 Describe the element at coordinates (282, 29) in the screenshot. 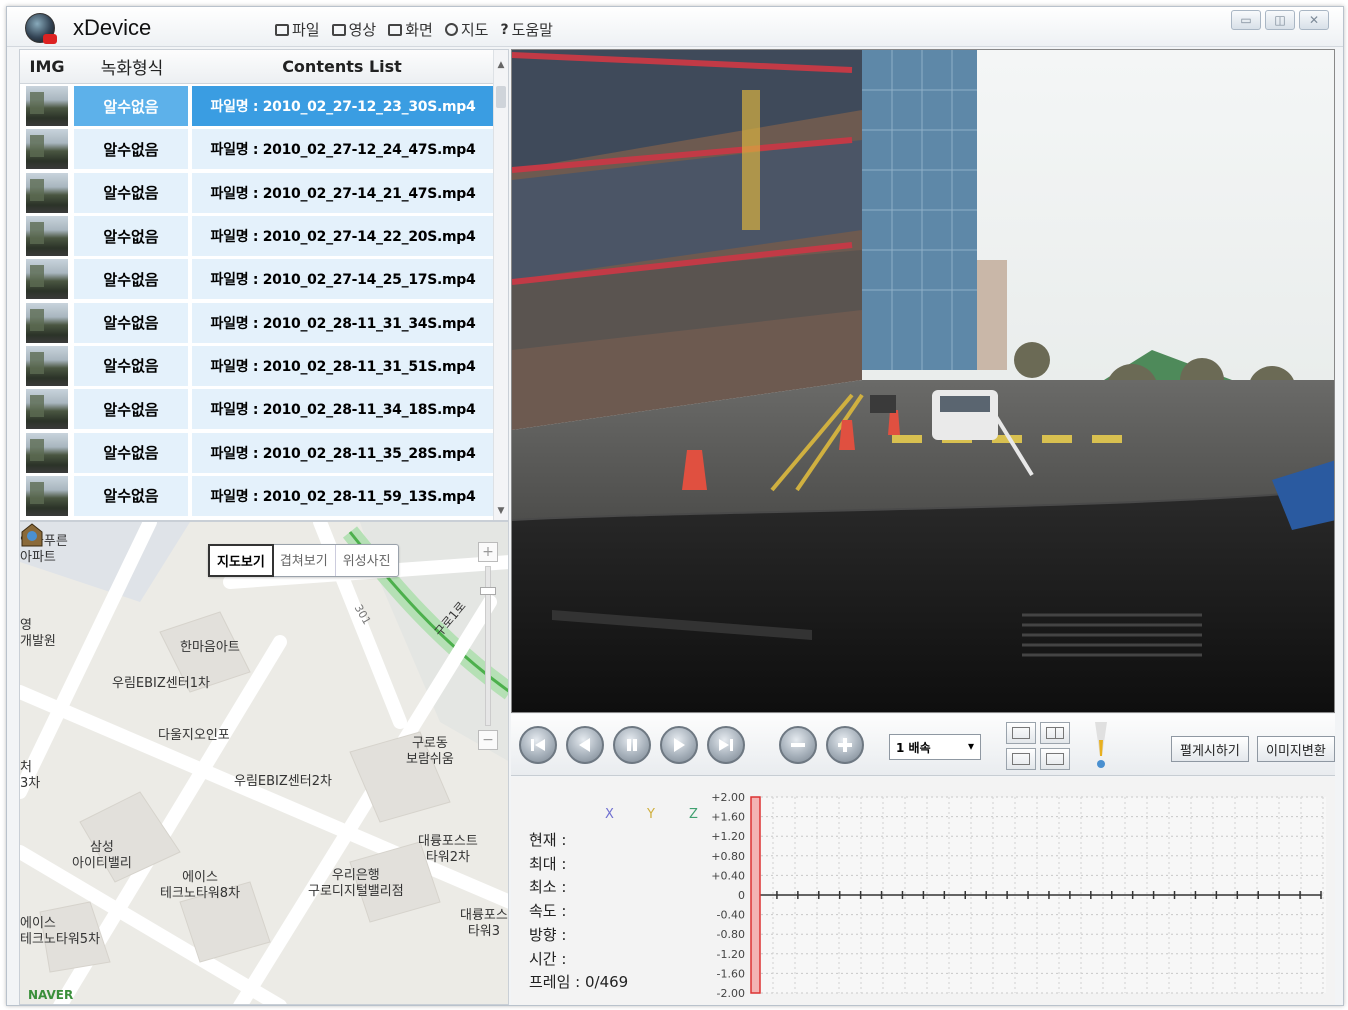

I see `save-icon` at that location.